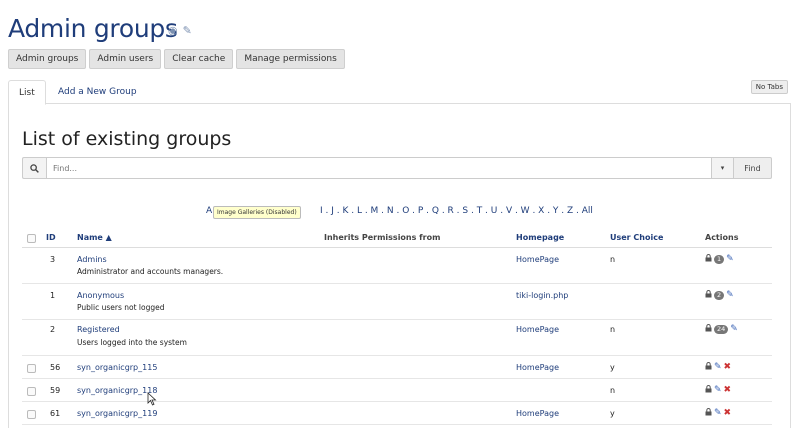 The image size is (800, 428). I want to click on list-title: List of existing groups, so click(127, 139).